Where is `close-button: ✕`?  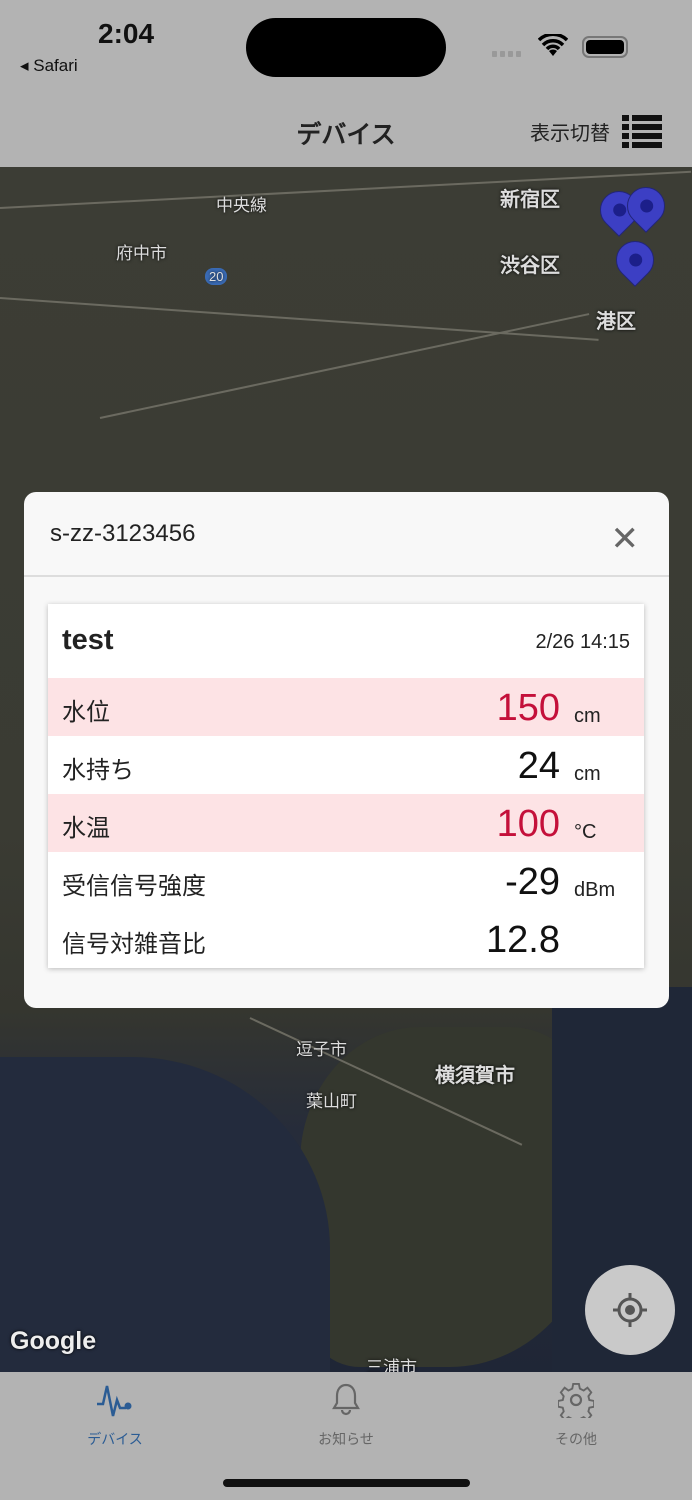 close-button: ✕ is located at coordinates (625, 539).